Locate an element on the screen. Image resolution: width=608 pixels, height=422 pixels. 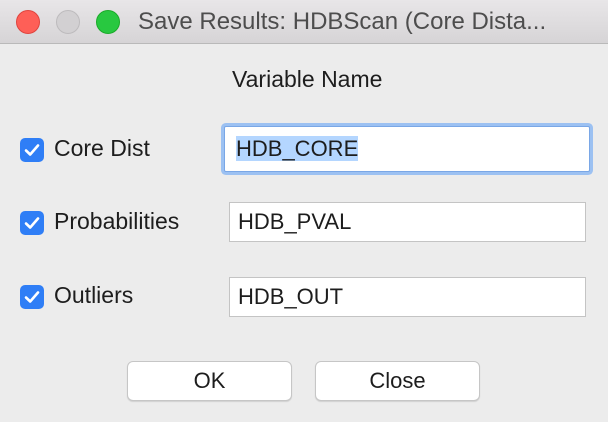
probabilities-variable-input: HDB_PVAL is located at coordinates (407, 222).